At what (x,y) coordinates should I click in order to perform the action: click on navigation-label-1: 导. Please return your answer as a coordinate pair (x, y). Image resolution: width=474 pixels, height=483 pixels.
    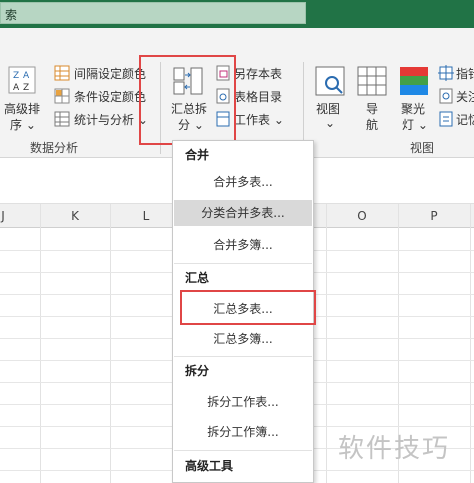
    Looking at the image, I should click on (372, 109).